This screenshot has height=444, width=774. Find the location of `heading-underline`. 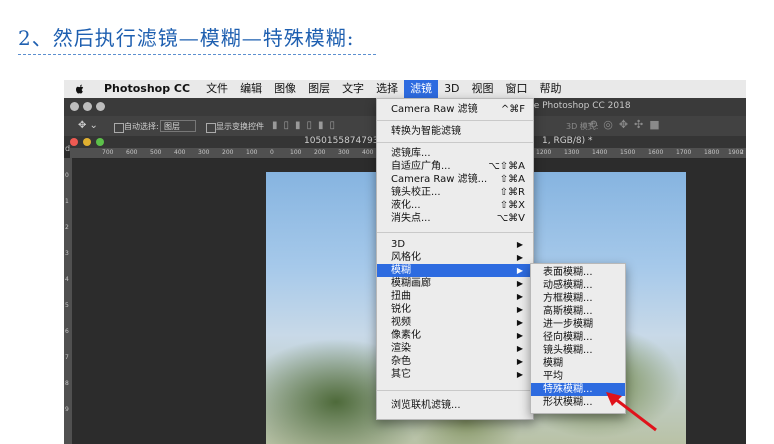

heading-underline is located at coordinates (197, 54).